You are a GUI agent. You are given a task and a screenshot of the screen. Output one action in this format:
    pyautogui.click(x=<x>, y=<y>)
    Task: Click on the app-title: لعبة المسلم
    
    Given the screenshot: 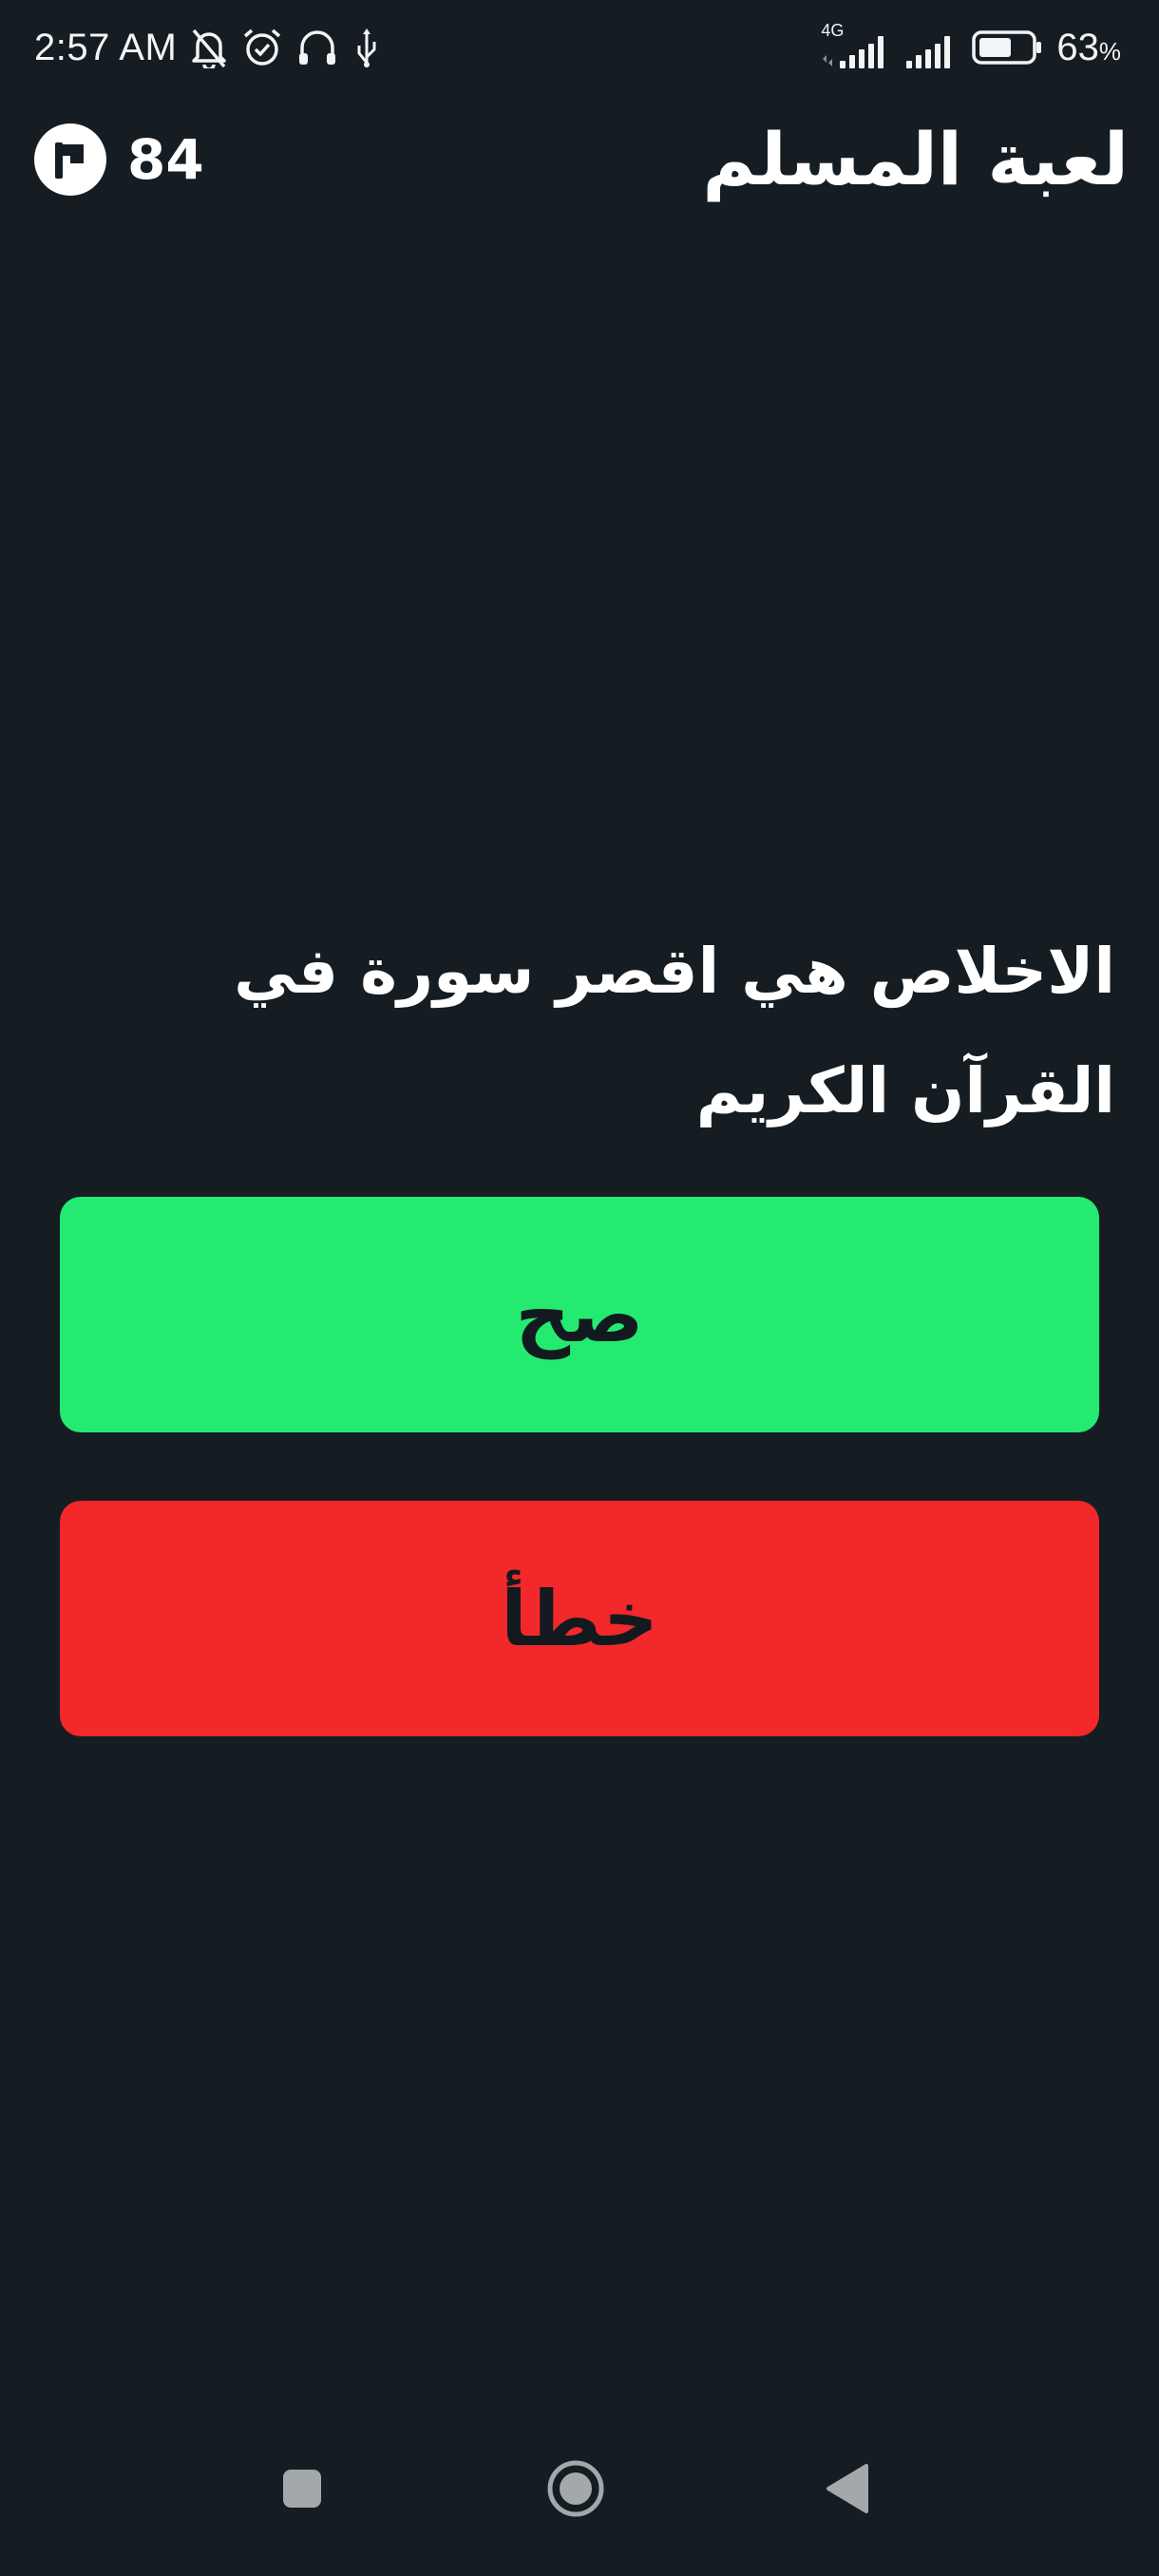 What is the action you would take?
    pyautogui.click(x=916, y=159)
    